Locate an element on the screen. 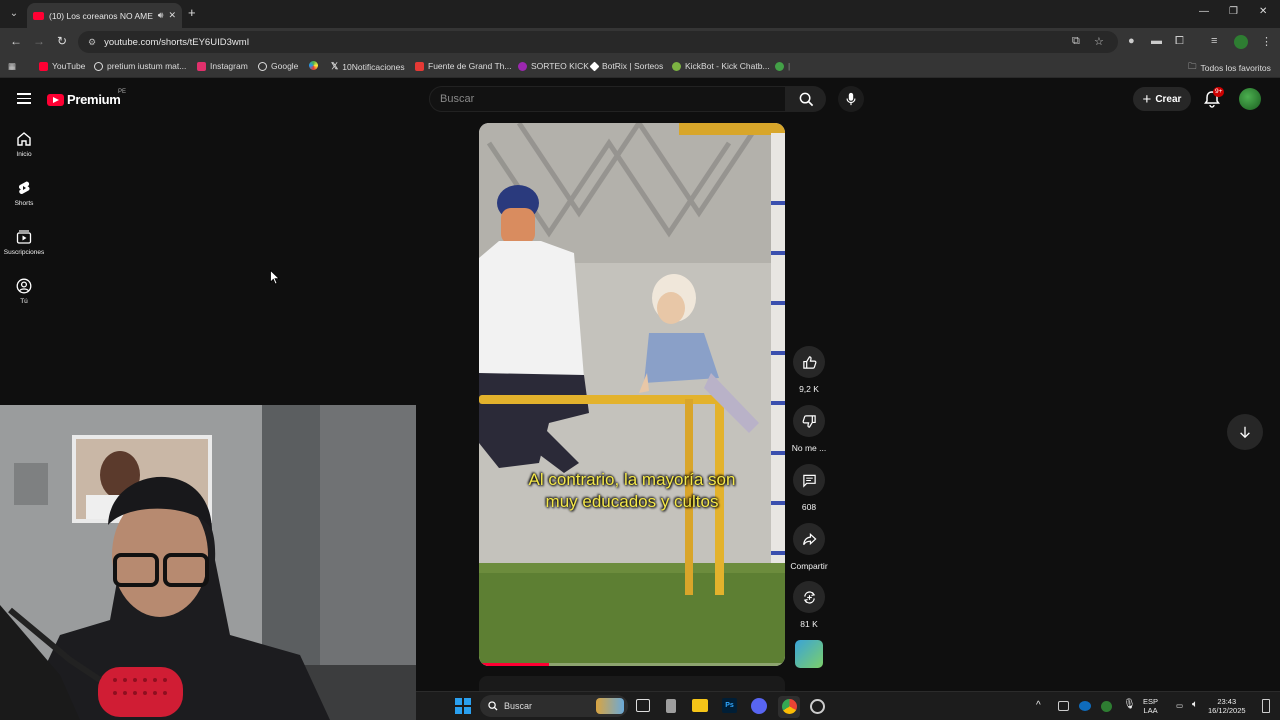  network-icon: ▭ is located at coordinates (1179, 705).